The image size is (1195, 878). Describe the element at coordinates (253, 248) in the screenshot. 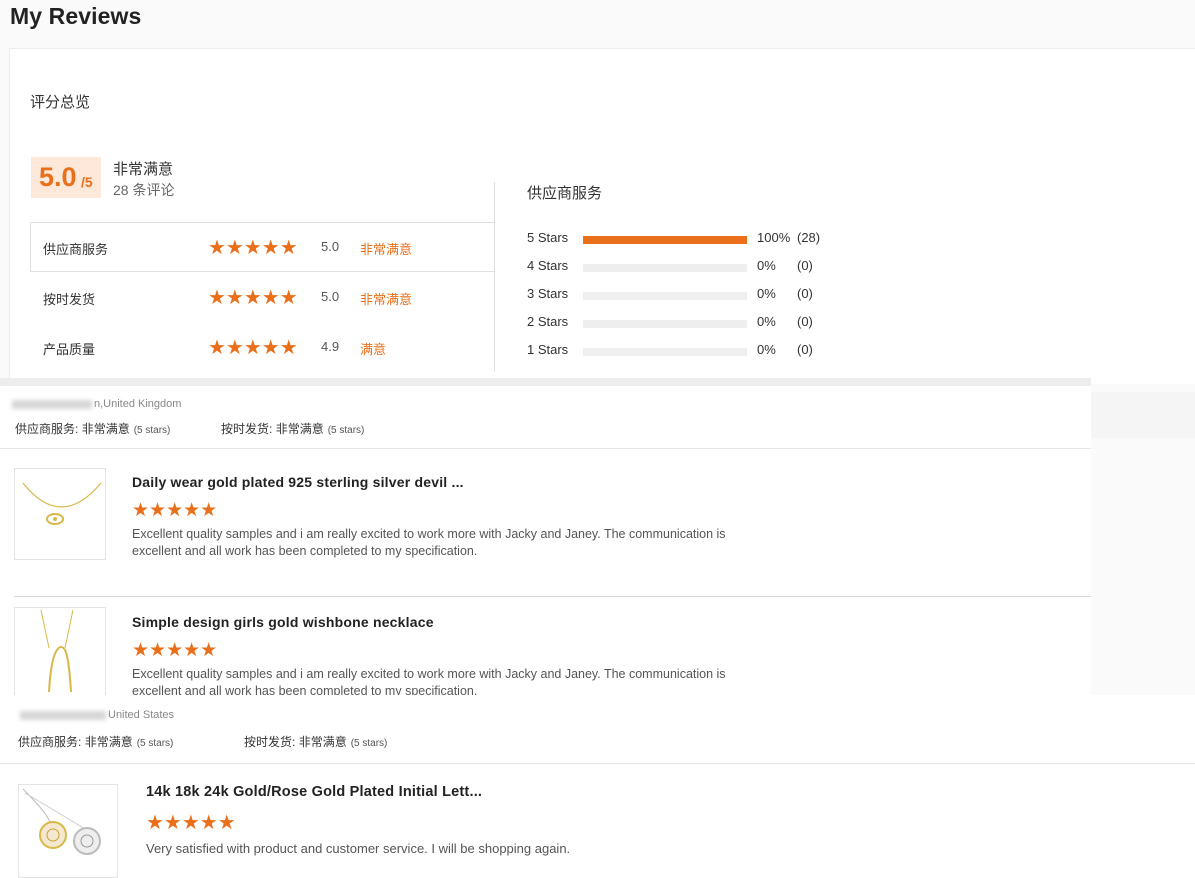

I see `metric-stars-supplier-service: ★★★★★` at that location.